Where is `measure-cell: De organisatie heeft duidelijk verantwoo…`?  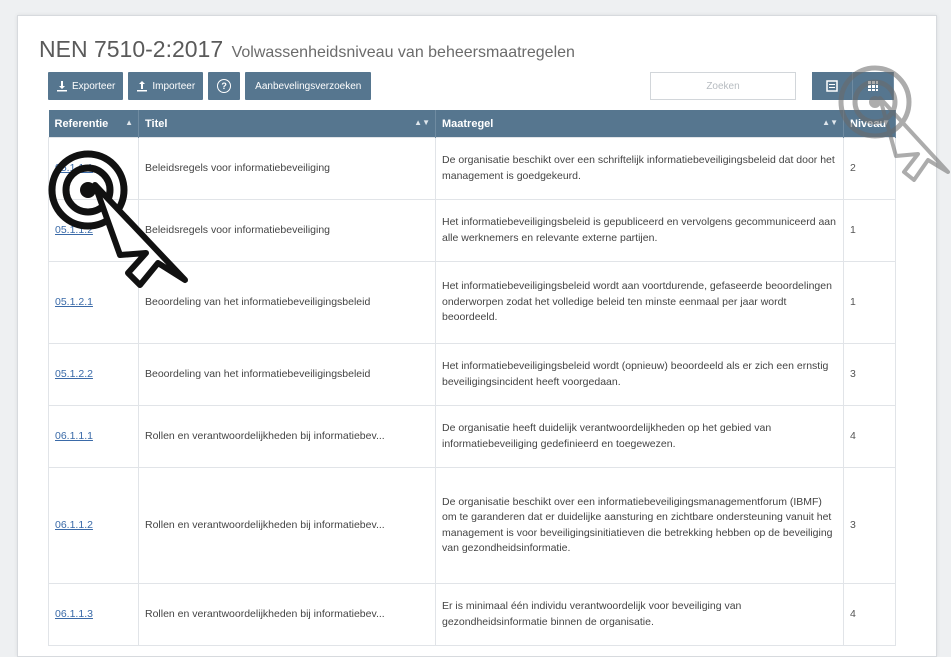 measure-cell: De organisatie heeft duidelijk verantwoo… is located at coordinates (639, 436).